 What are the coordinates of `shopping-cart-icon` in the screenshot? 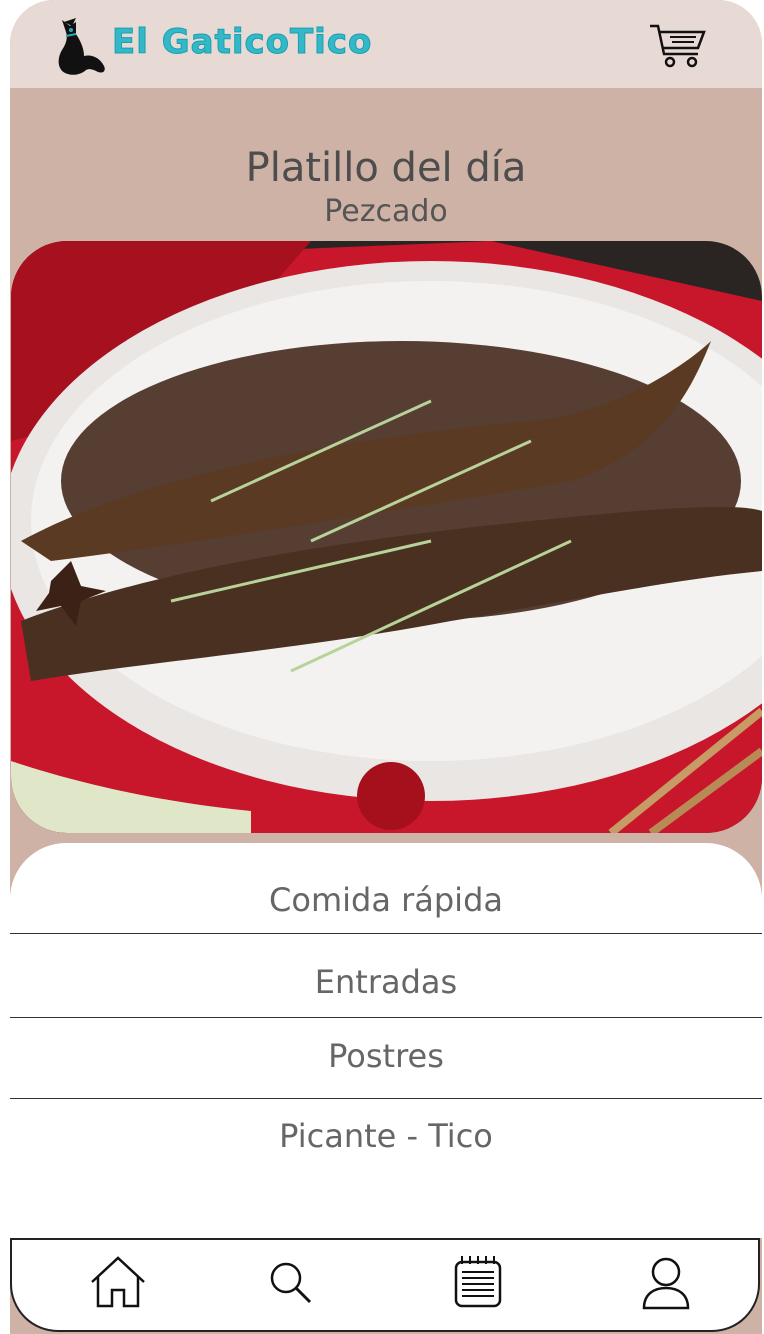 It's located at (677, 46).